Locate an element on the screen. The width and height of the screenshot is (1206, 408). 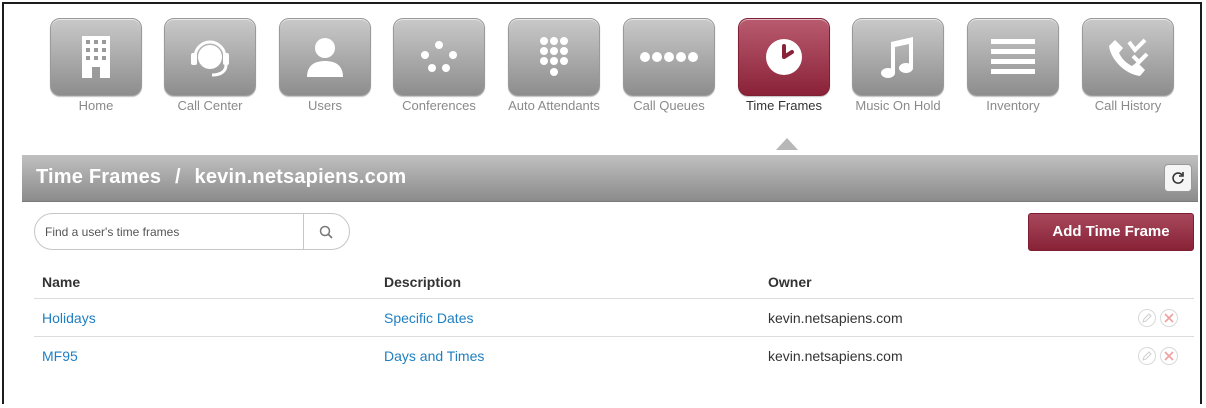
keypad-icon is located at coordinates (554, 56).